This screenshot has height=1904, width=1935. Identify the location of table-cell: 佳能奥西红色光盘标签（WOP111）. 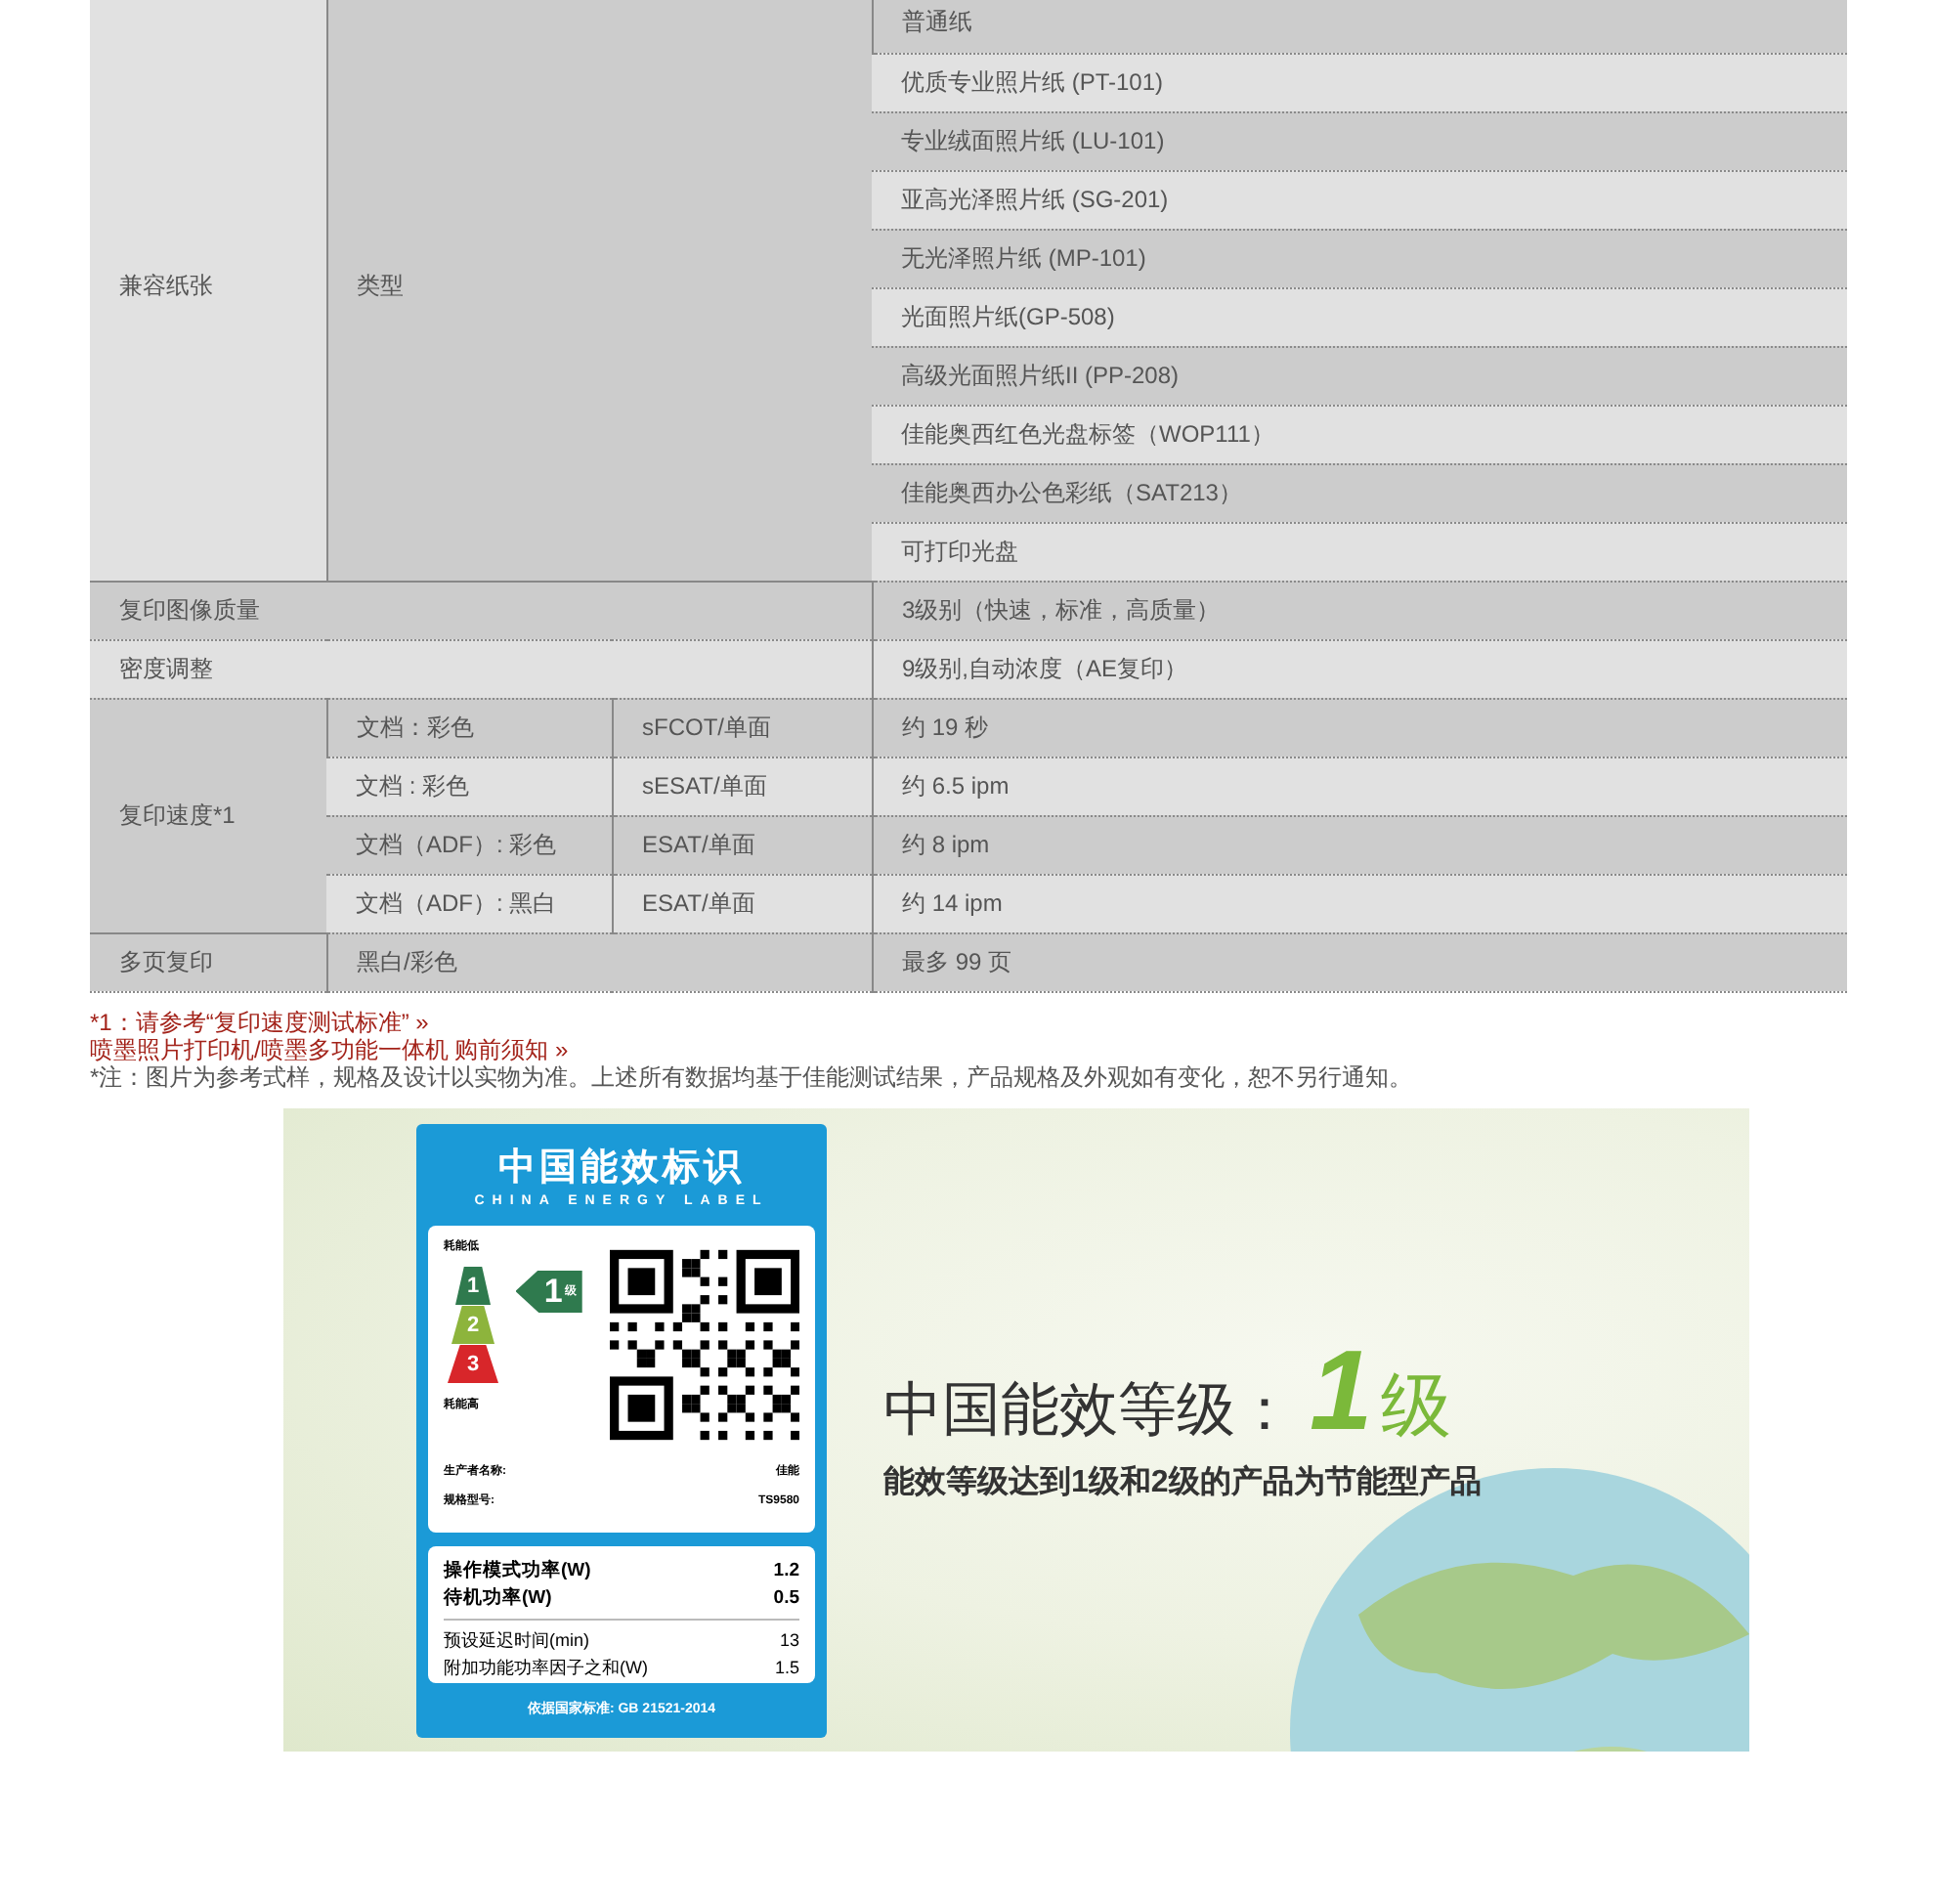
(1359, 434).